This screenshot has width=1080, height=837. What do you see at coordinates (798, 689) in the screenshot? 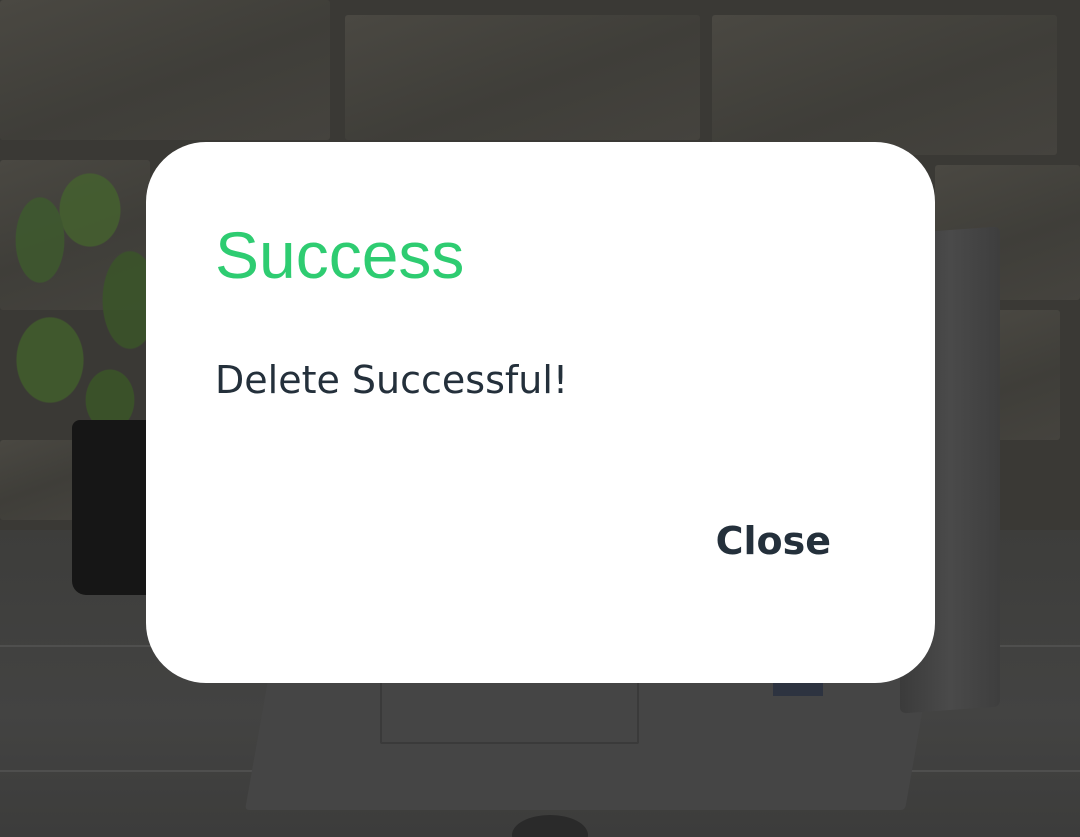
I see `laptop-sticker` at bounding box center [798, 689].